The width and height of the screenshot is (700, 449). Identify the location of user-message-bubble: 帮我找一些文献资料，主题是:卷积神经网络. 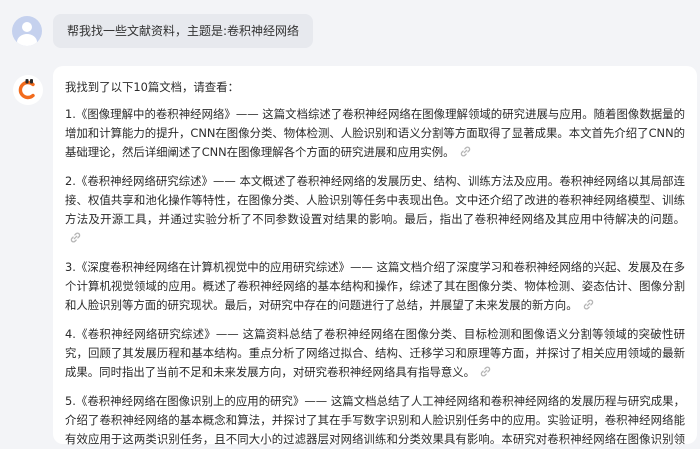
(183, 31).